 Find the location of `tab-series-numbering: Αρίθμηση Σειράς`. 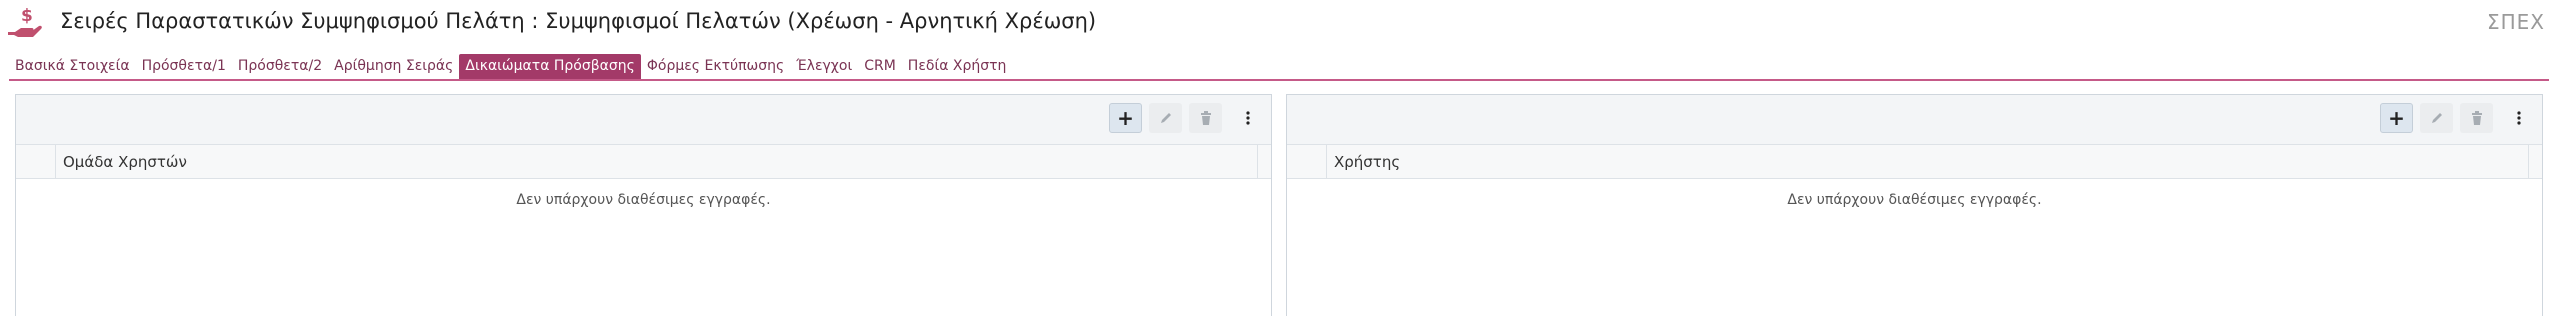

tab-series-numbering: Αρίθμηση Σειράς is located at coordinates (393, 66).